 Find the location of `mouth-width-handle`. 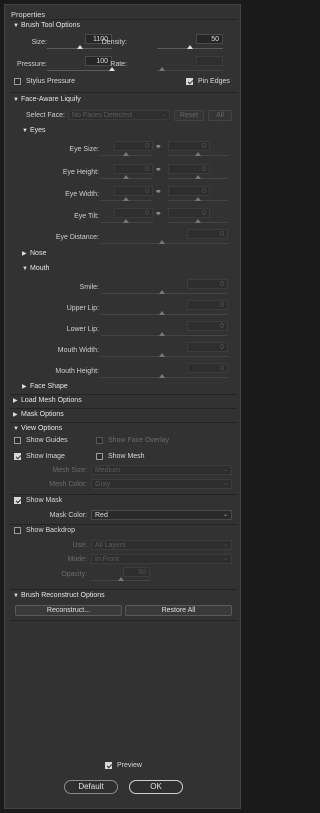

mouth-width-handle is located at coordinates (162, 355).